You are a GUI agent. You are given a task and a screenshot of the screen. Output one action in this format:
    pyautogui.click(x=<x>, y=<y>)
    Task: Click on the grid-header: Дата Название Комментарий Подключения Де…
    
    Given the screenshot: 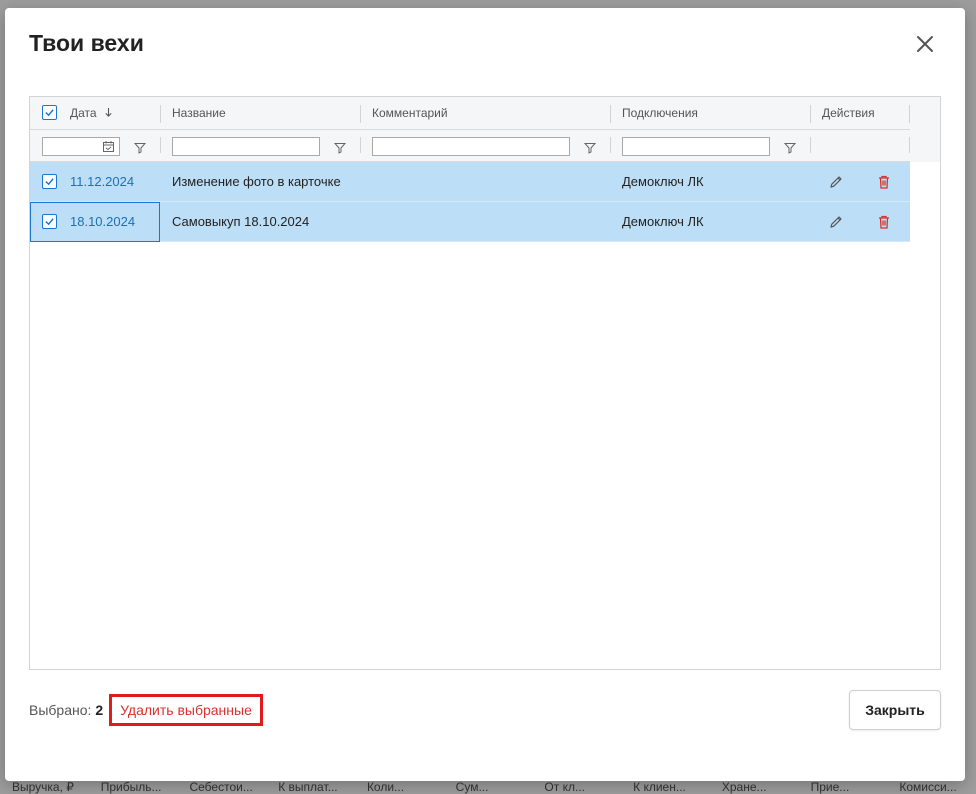 What is the action you would take?
    pyautogui.click(x=485, y=129)
    